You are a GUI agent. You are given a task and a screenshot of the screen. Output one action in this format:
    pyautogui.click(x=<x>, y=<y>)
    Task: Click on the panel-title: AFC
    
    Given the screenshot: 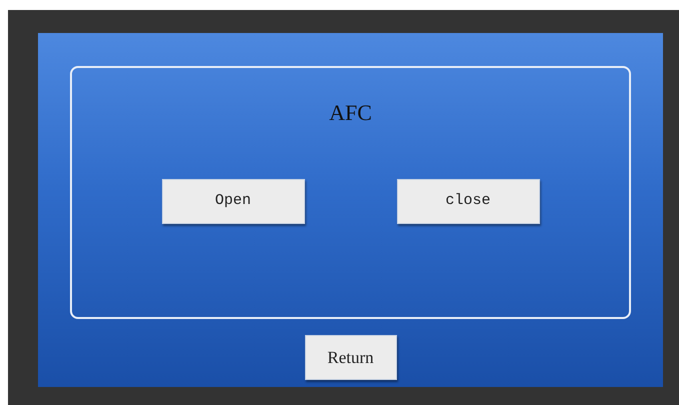 What is the action you would take?
    pyautogui.click(x=350, y=113)
    